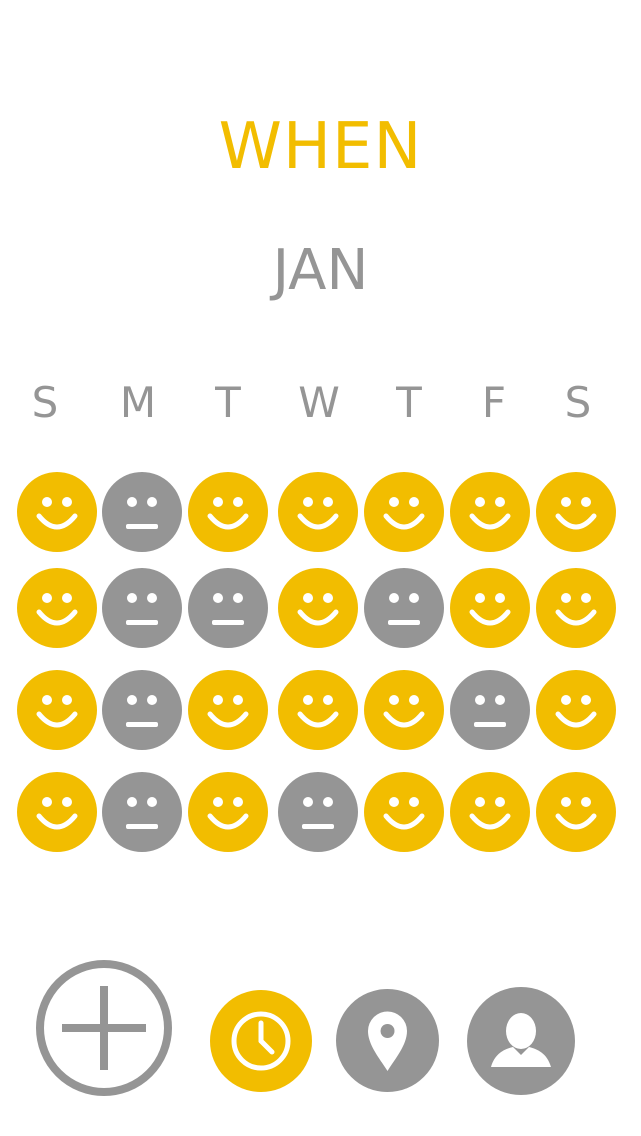  I want to click on page-title: WHEN, so click(320, 147).